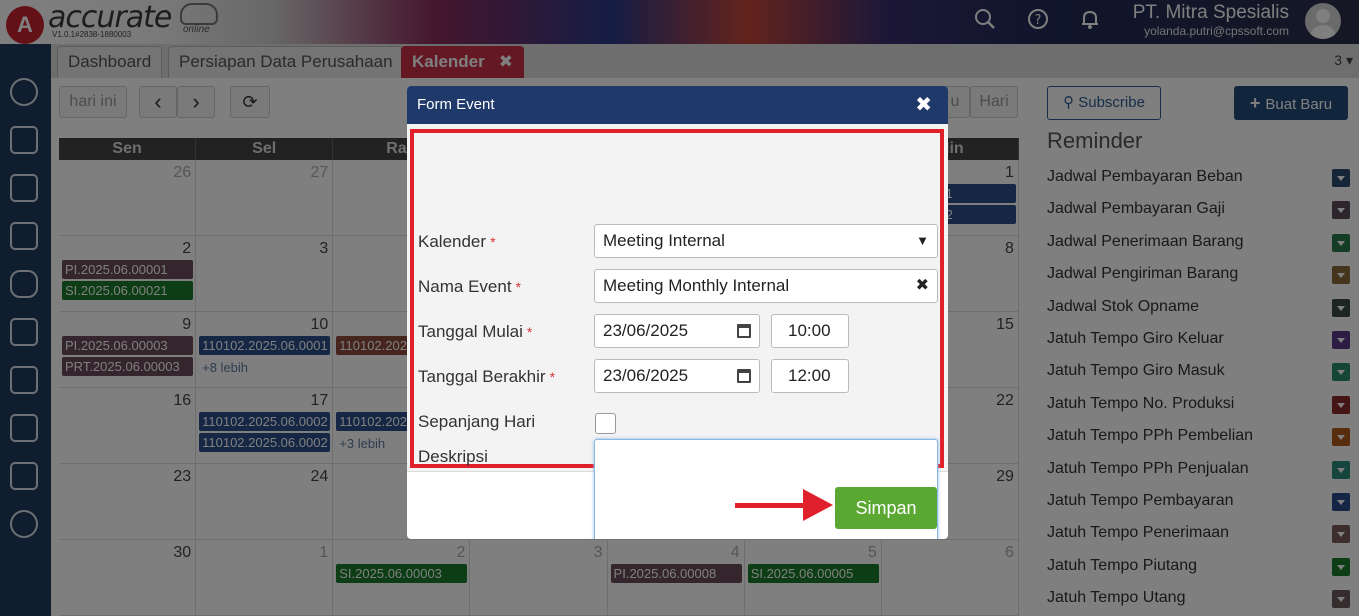 The image size is (1359, 616). Describe the element at coordinates (677, 105) in the screenshot. I see `modal-header: Form Event ✖` at that location.